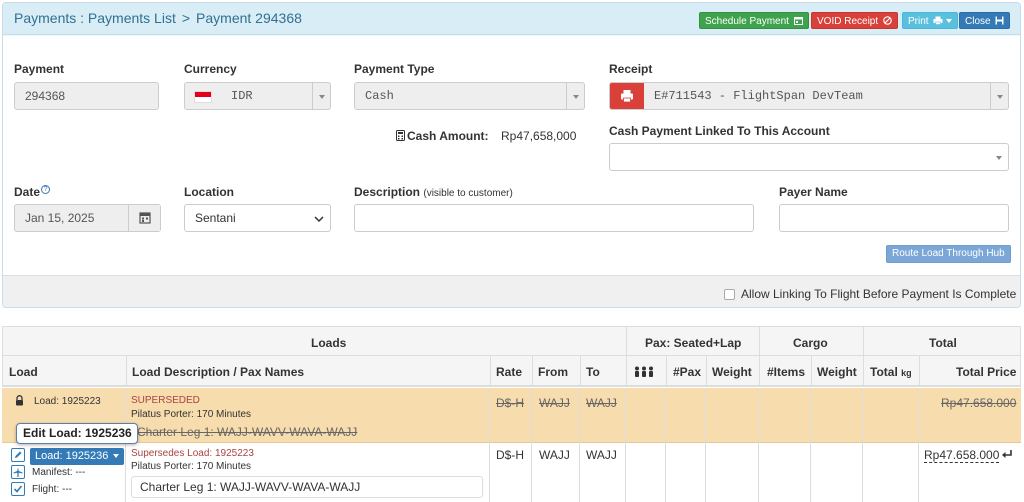  Describe the element at coordinates (249, 18) in the screenshot. I see `breadcrumb-current: Payment 294368` at that location.